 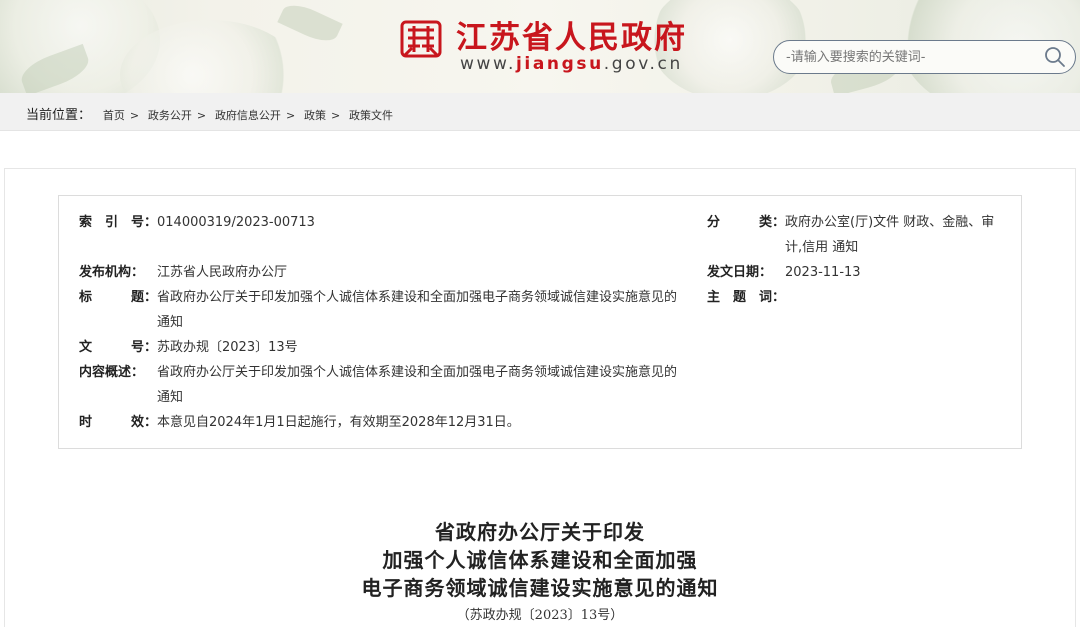 I want to click on breadcrumb-item-home: 首页, so click(x=114, y=115).